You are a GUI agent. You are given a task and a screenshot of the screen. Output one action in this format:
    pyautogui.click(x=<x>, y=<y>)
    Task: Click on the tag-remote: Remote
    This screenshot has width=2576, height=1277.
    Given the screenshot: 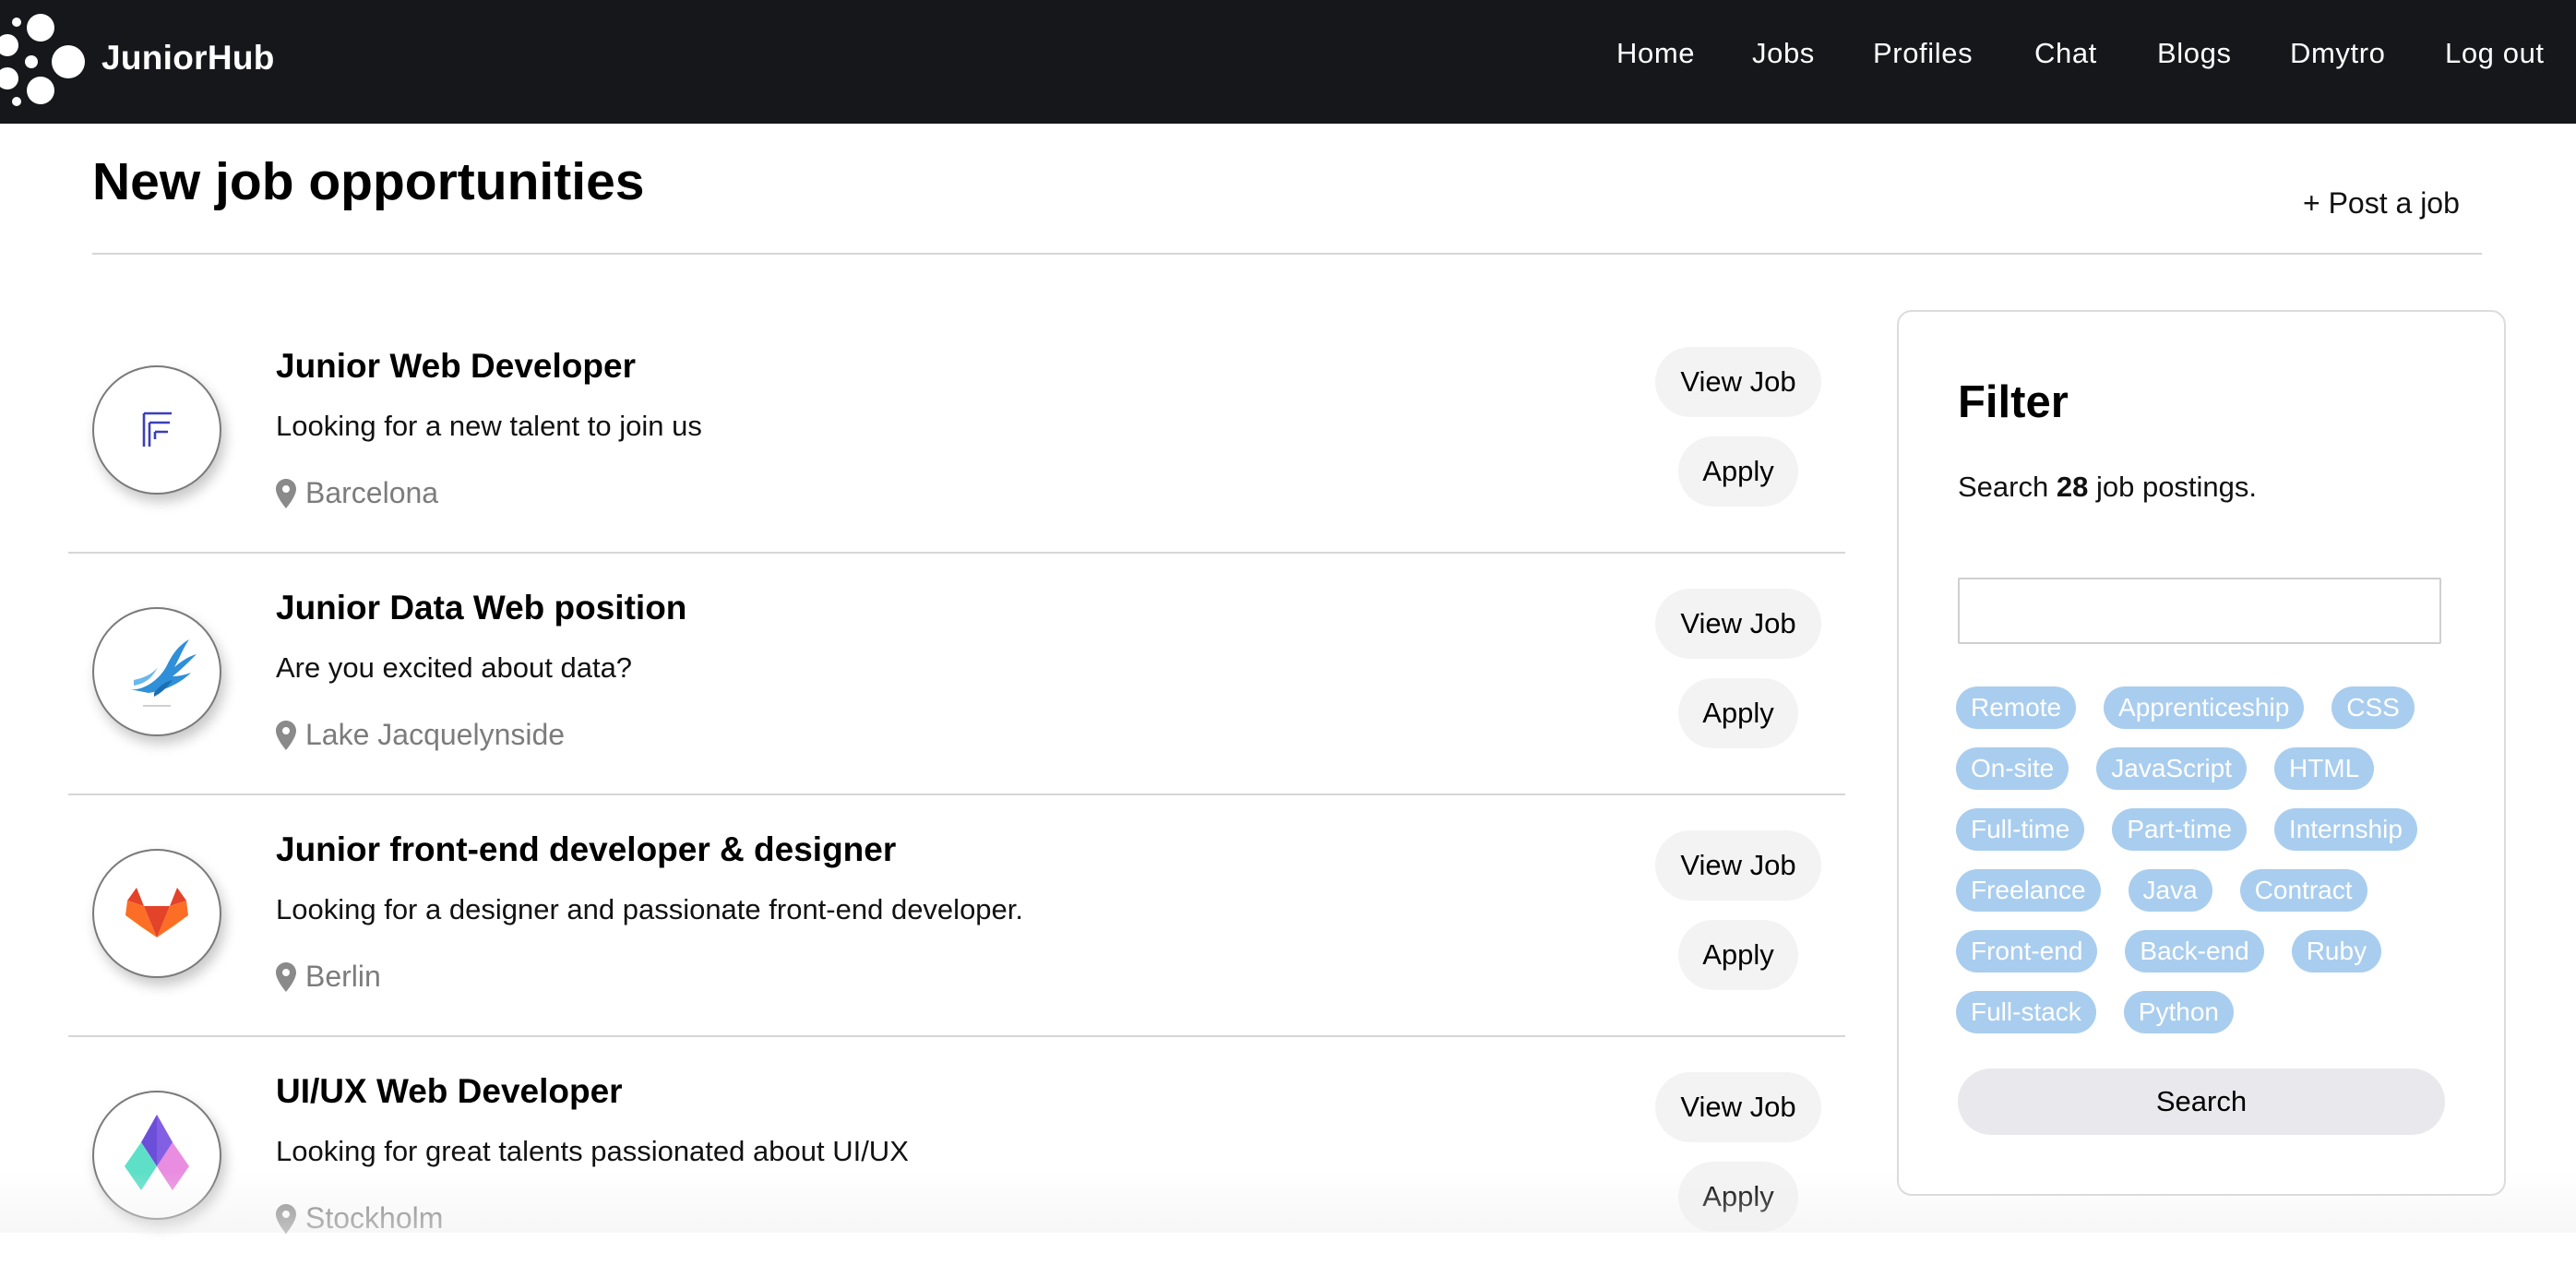 What is the action you would take?
    pyautogui.click(x=2017, y=708)
    